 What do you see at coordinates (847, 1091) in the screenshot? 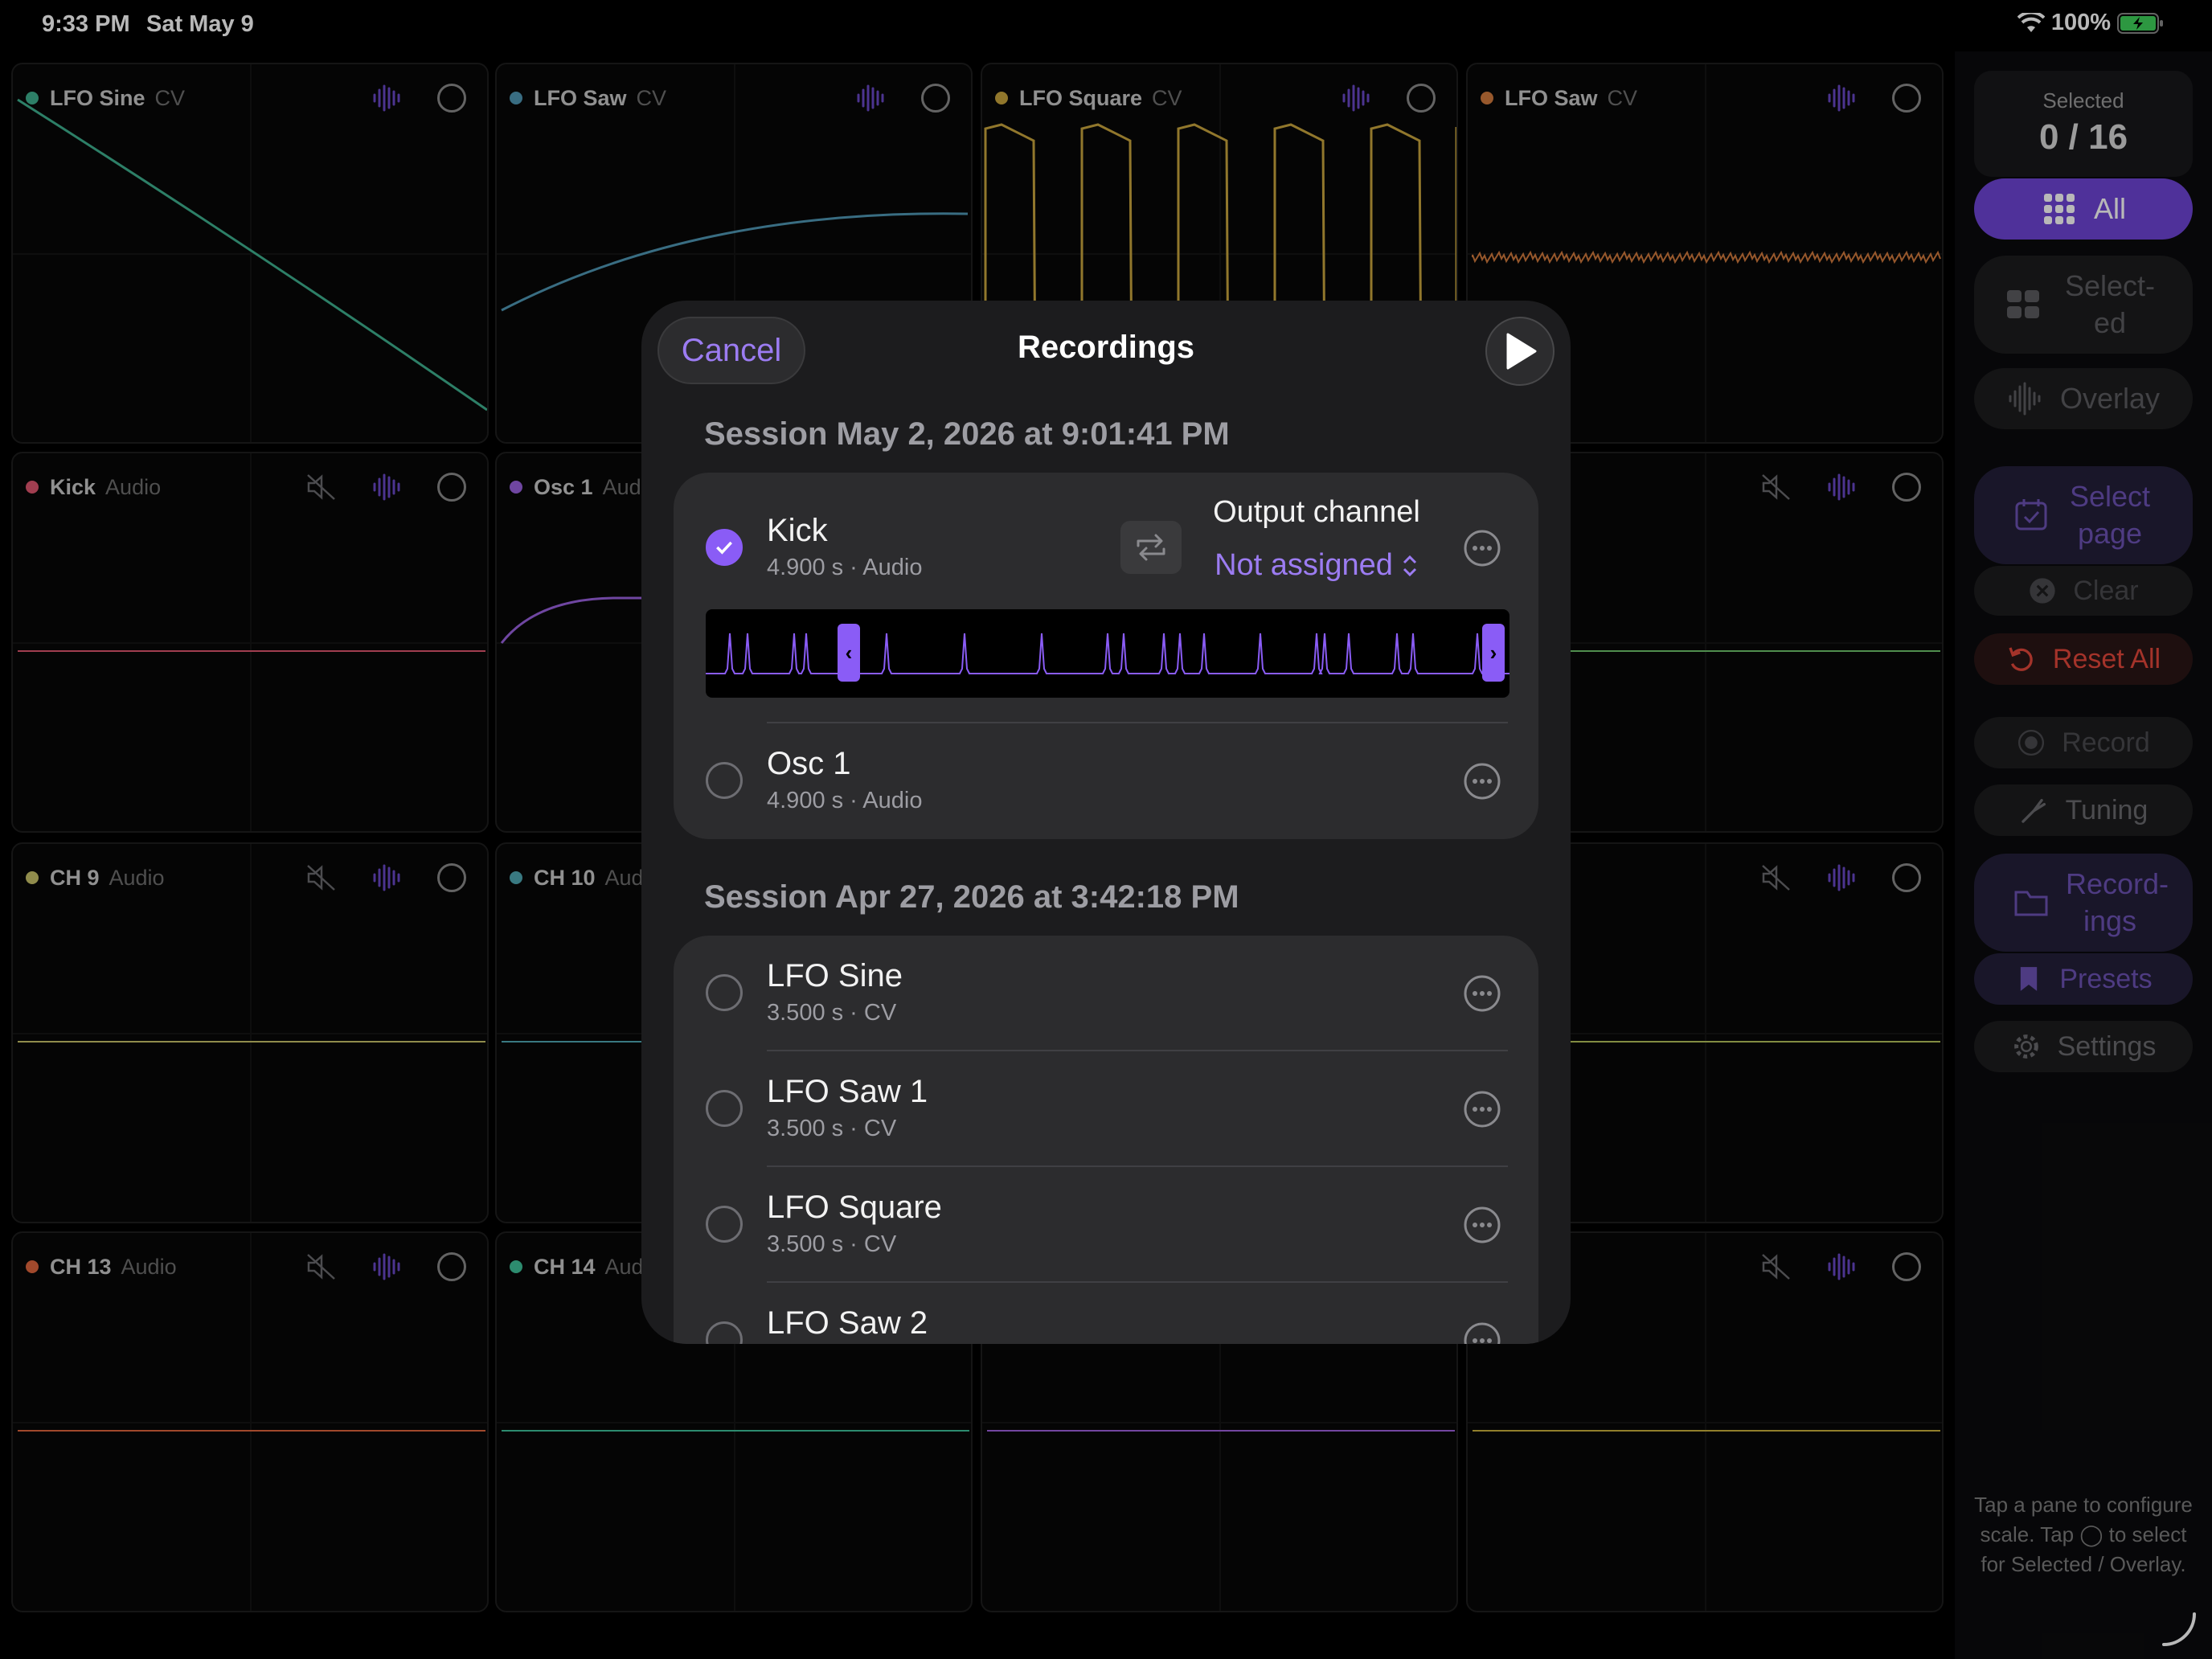
I see `recording-name: LFO Saw 1` at bounding box center [847, 1091].